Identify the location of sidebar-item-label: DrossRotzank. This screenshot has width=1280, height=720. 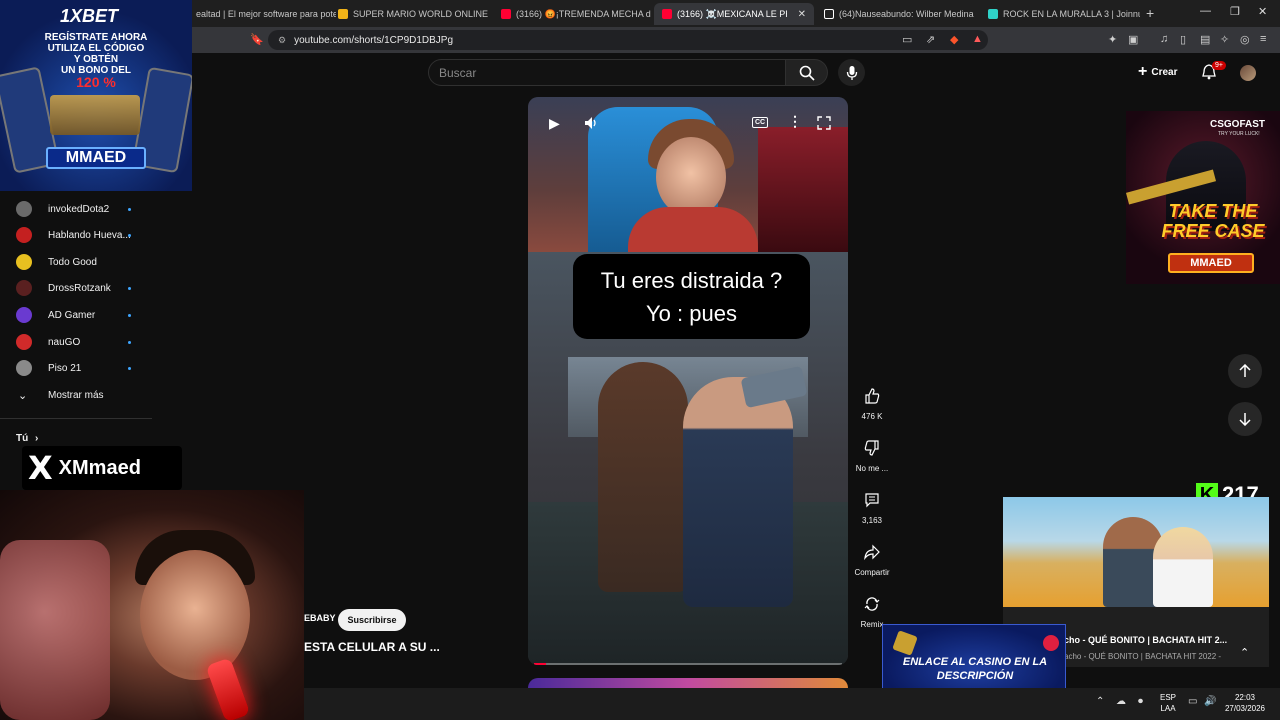
(79, 288).